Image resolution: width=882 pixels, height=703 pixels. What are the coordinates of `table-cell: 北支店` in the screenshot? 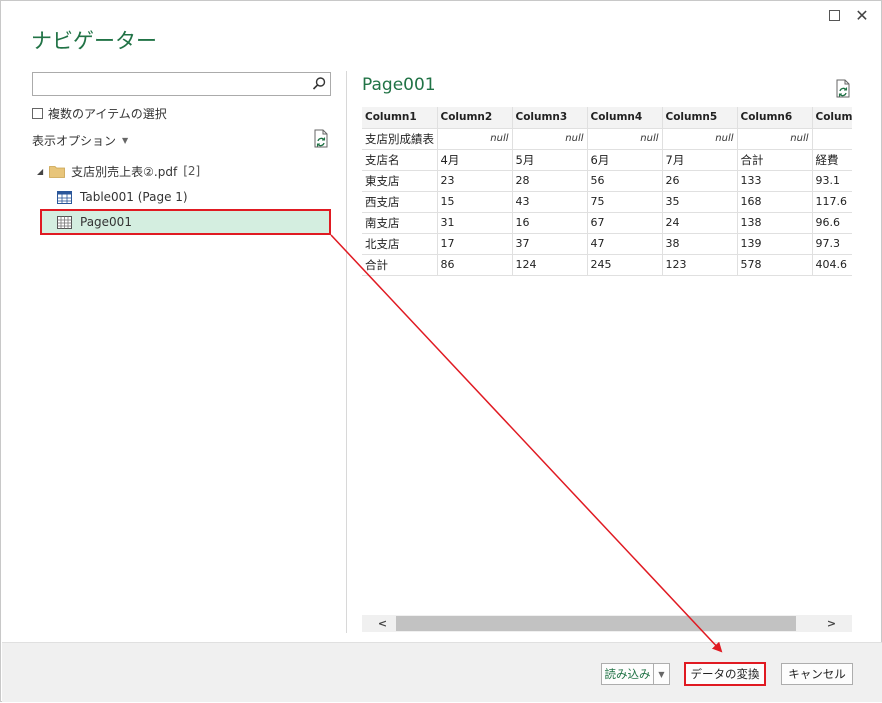 It's located at (400, 244).